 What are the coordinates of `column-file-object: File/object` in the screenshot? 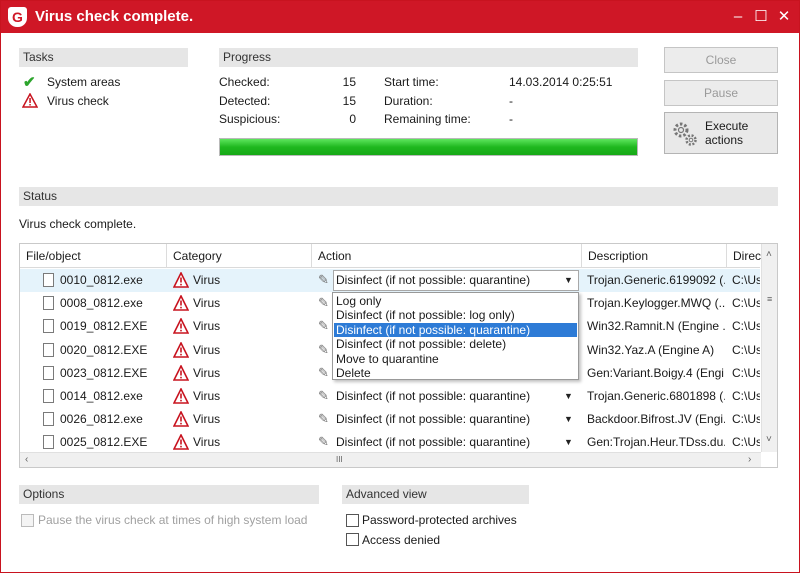 It's located at (93, 256).